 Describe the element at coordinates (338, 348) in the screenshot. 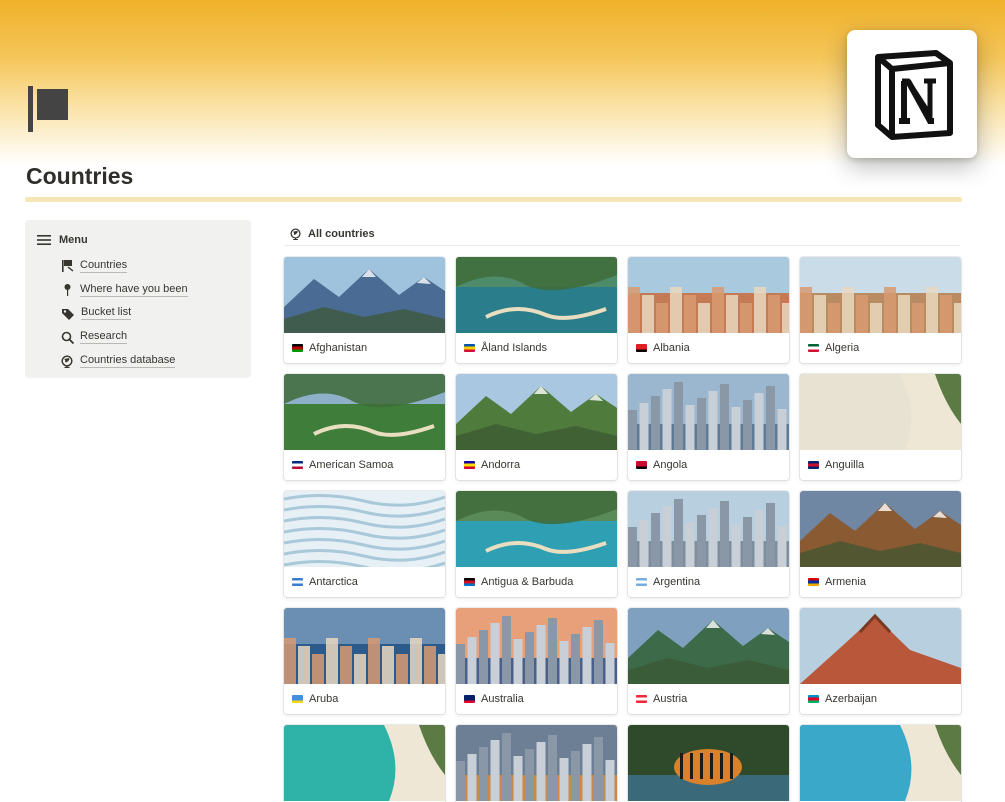

I see `country-name: Afghanistan` at that location.